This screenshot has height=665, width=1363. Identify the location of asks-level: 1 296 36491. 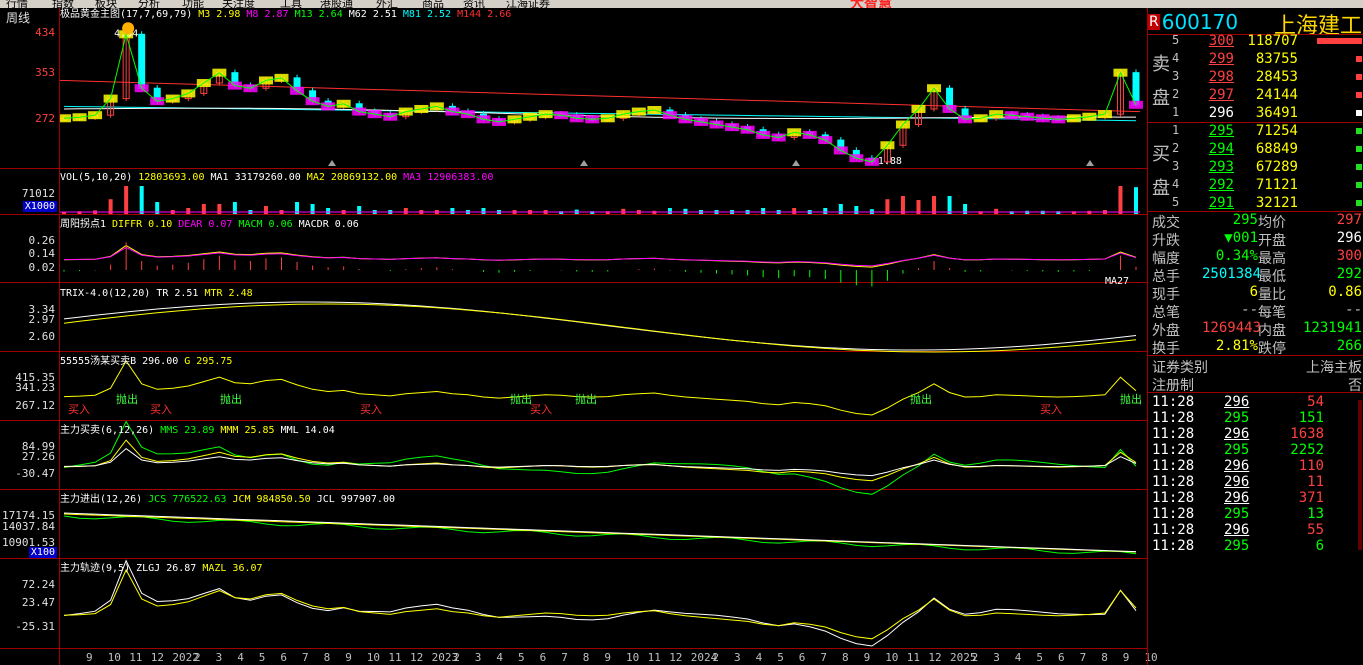
(1255, 114).